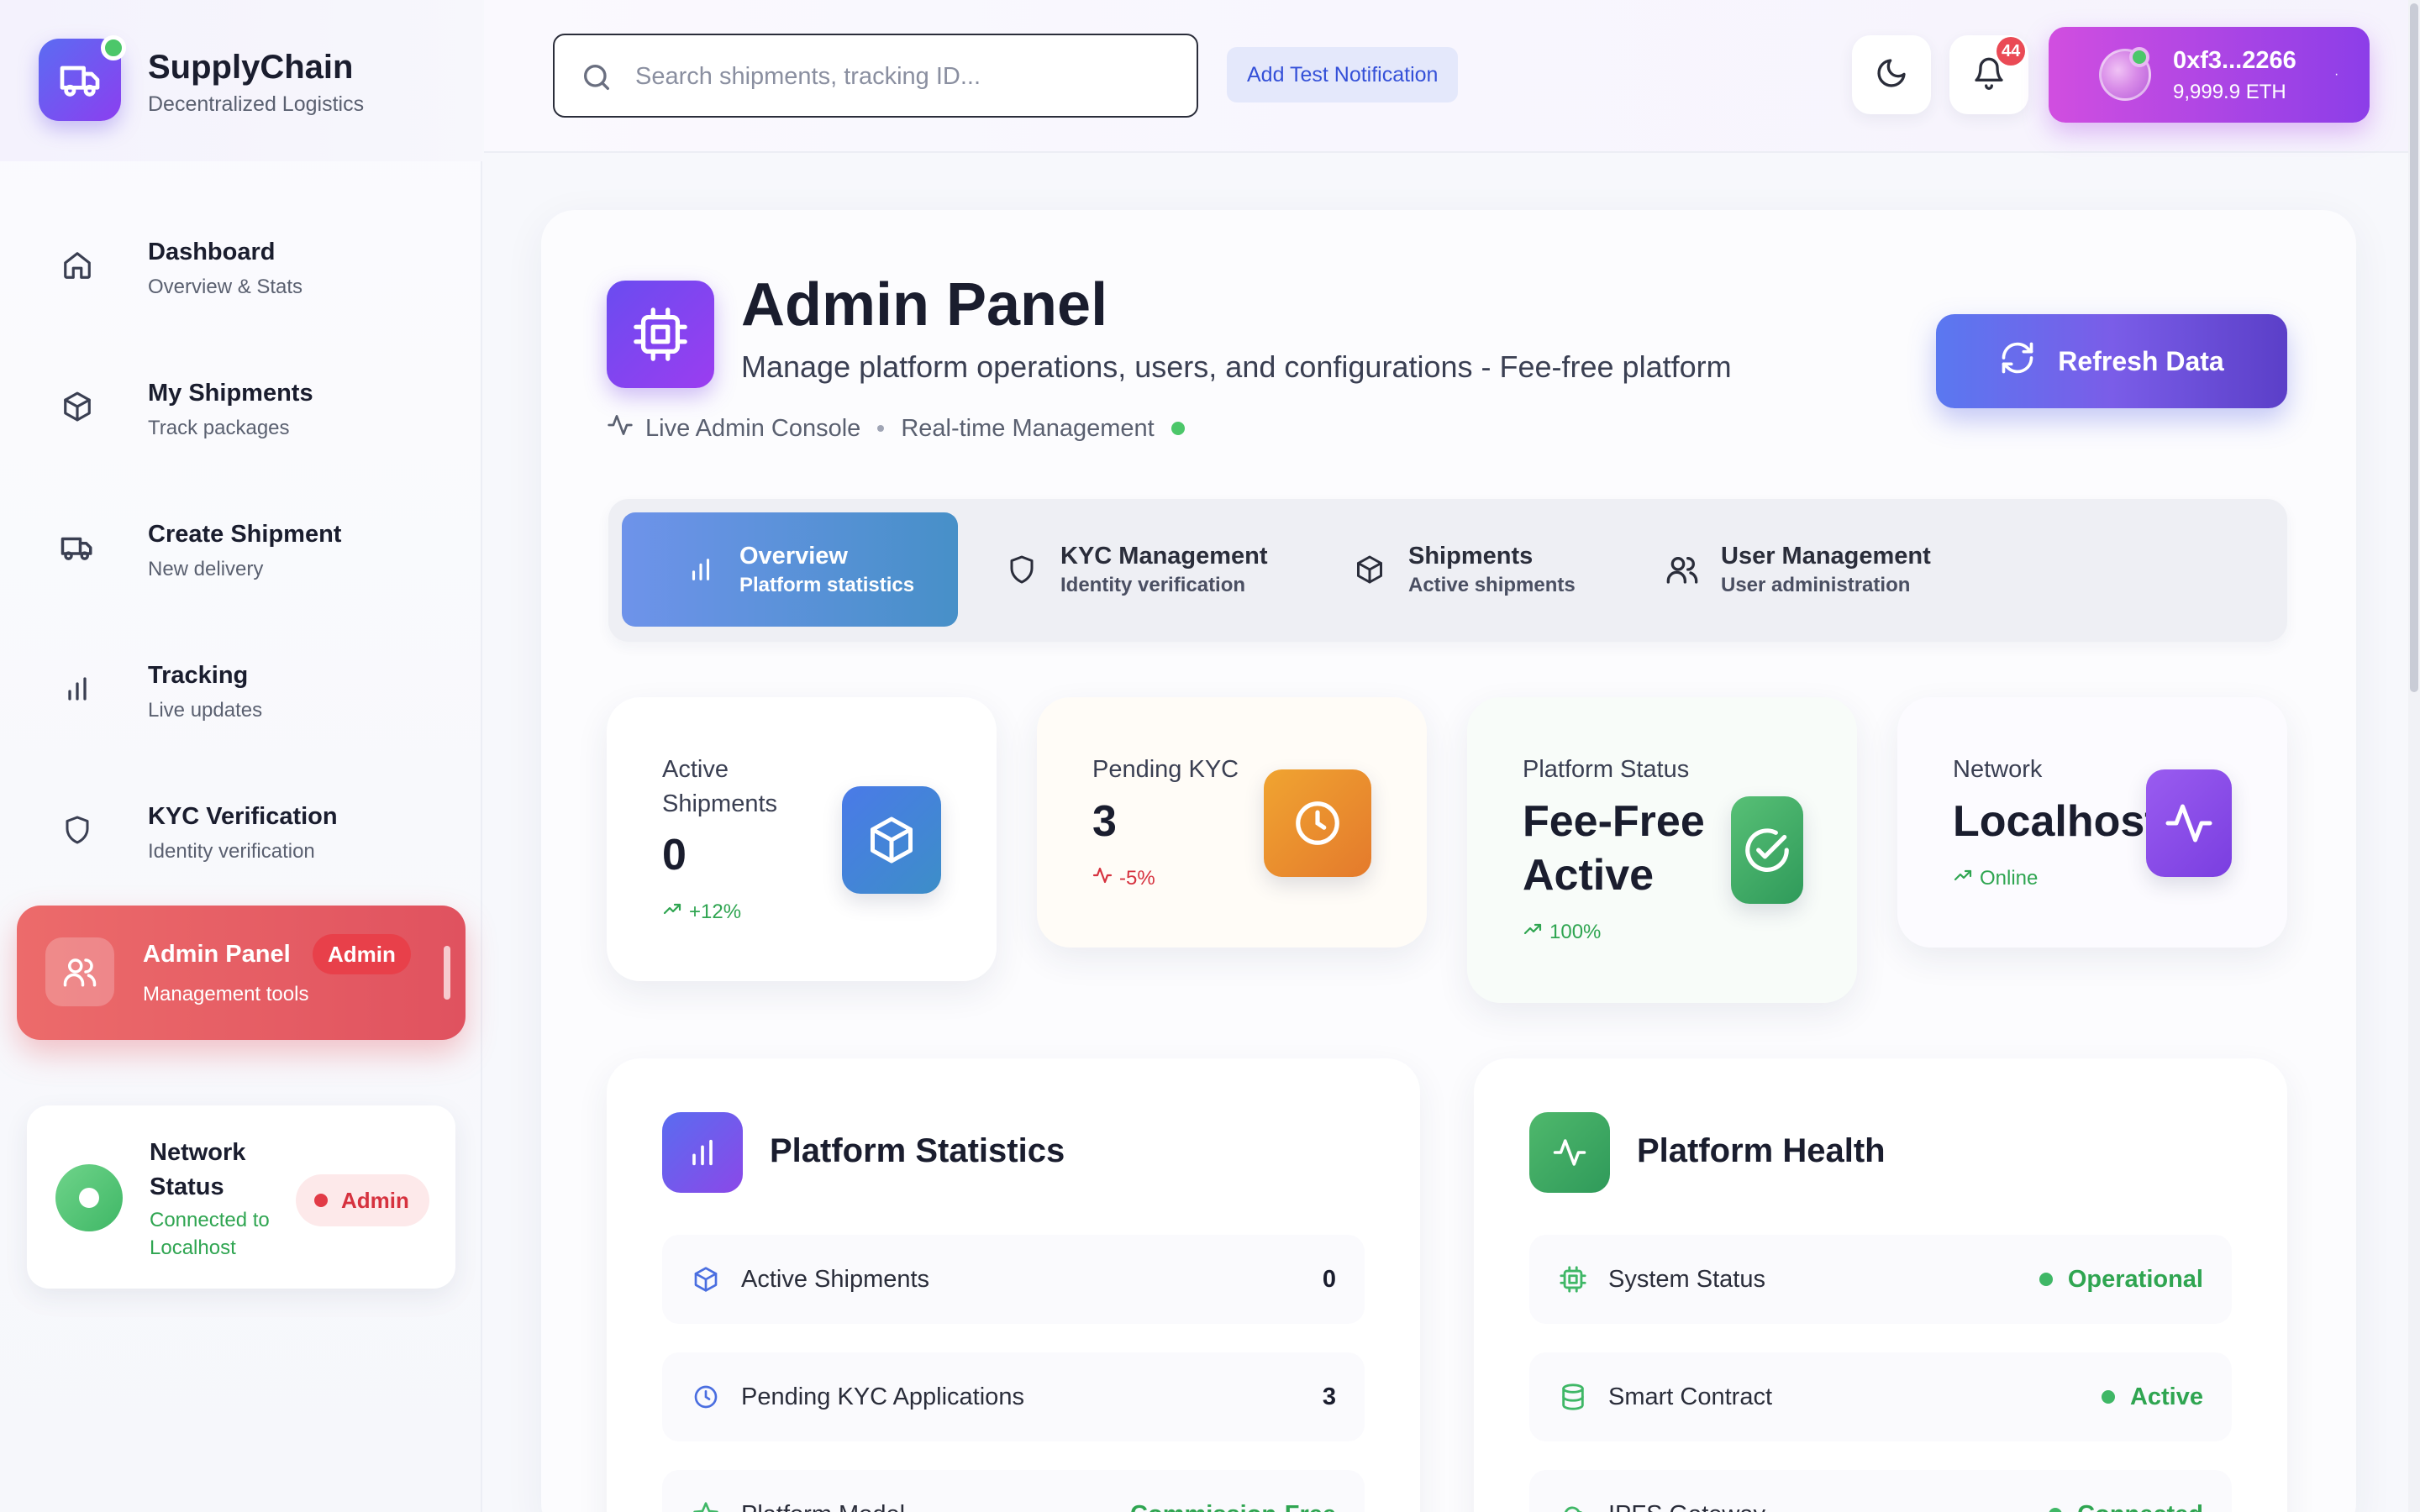 The height and width of the screenshot is (1512, 2420). I want to click on tab-label: KYC Management, so click(1164, 556).